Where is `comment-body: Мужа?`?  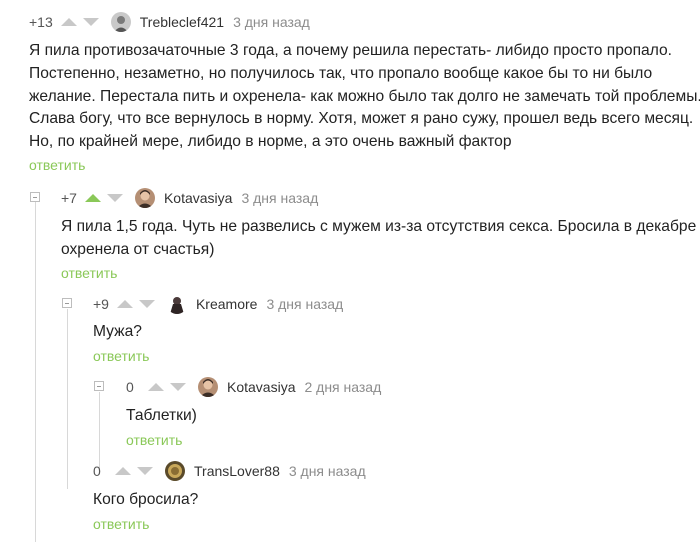
comment-body: Мужа? is located at coordinates (117, 332).